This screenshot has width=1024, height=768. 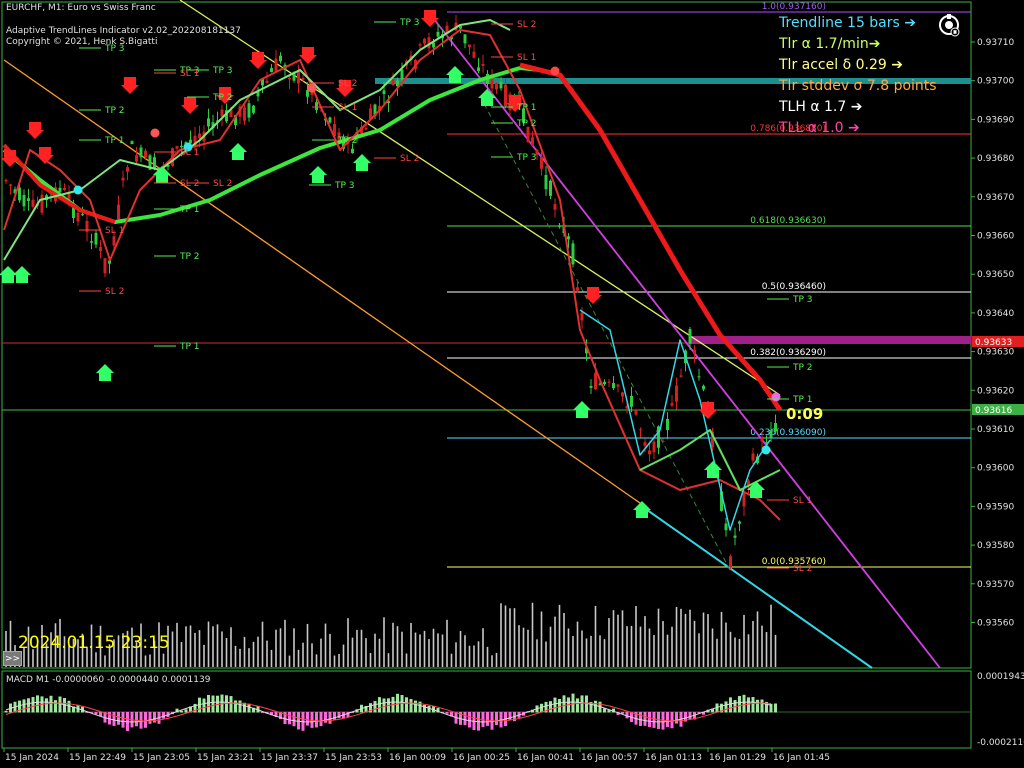 What do you see at coordinates (417, 758) in the screenshot?
I see `time-tick-label: 16 Jan 00:09` at bounding box center [417, 758].